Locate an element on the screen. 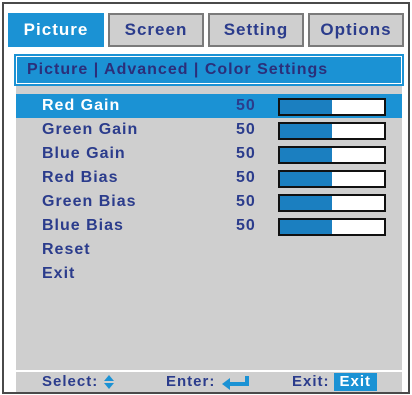 This screenshot has width=412, height=395. footer-exit-label: Exit: is located at coordinates (311, 381).